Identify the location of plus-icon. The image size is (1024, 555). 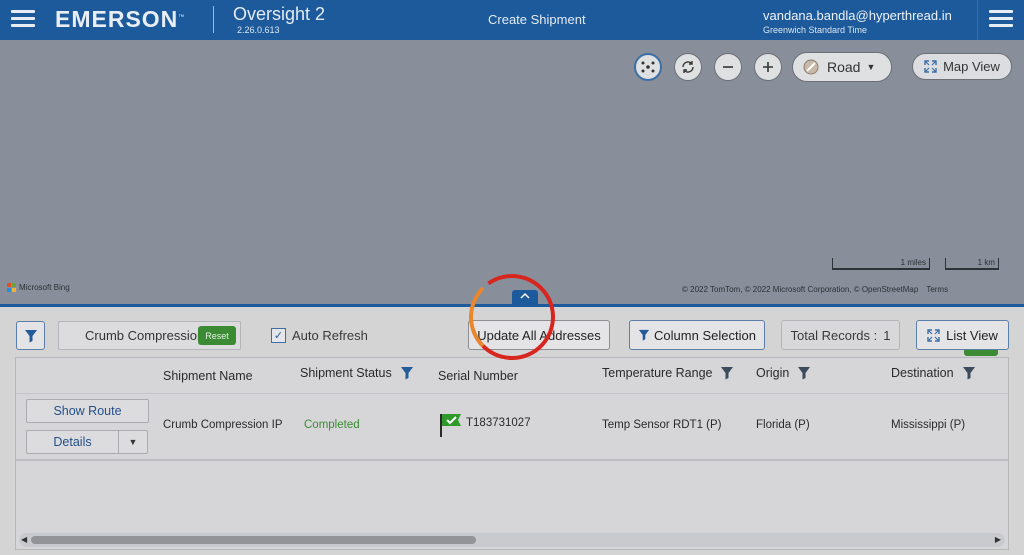
(768, 67).